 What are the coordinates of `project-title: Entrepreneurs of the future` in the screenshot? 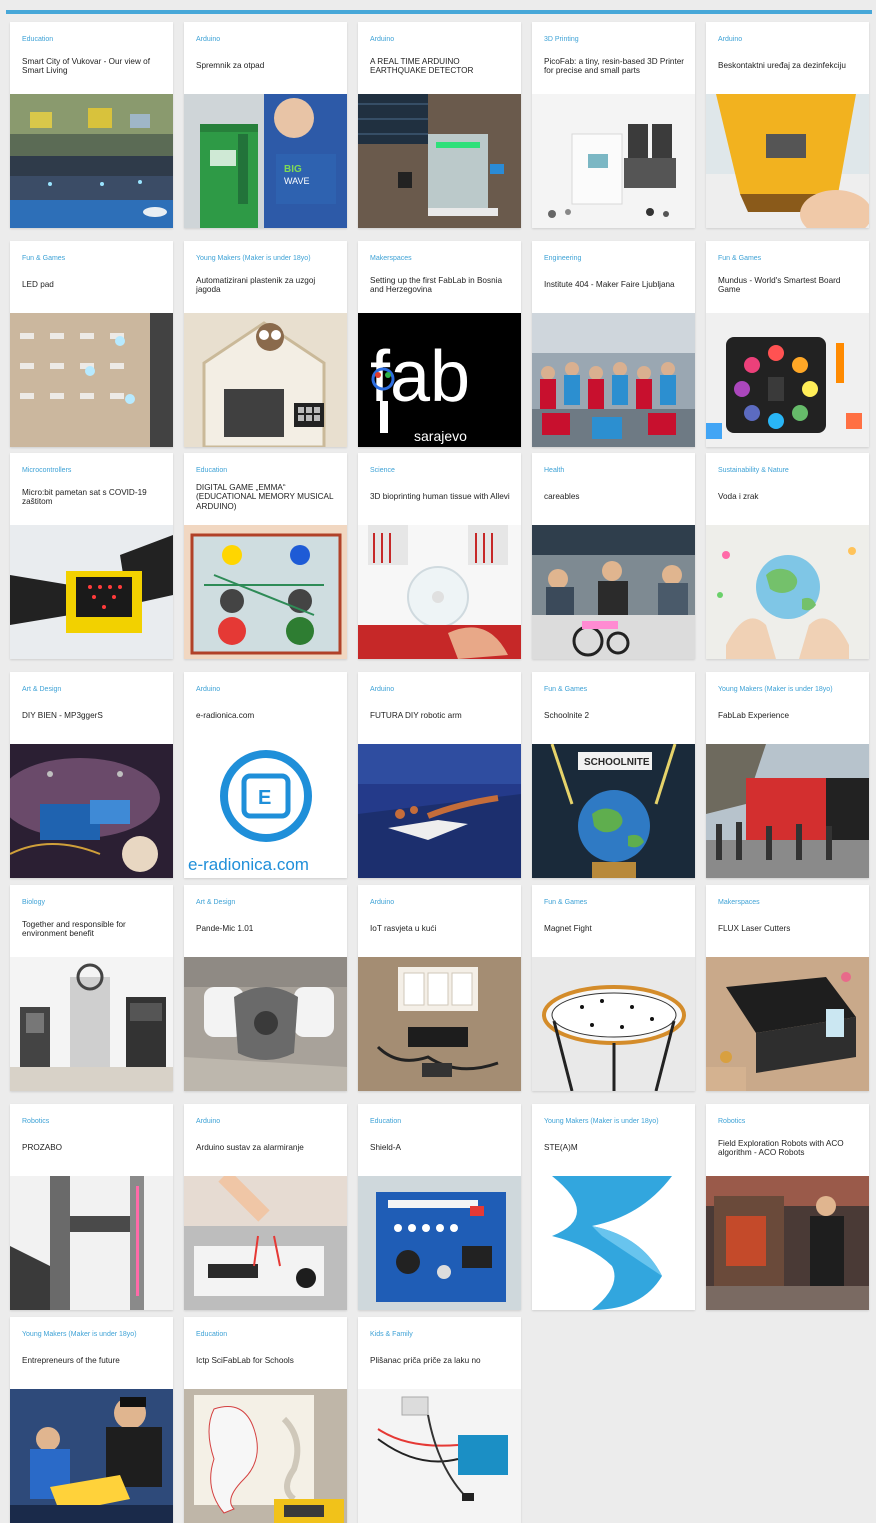 It's located at (71, 1361).